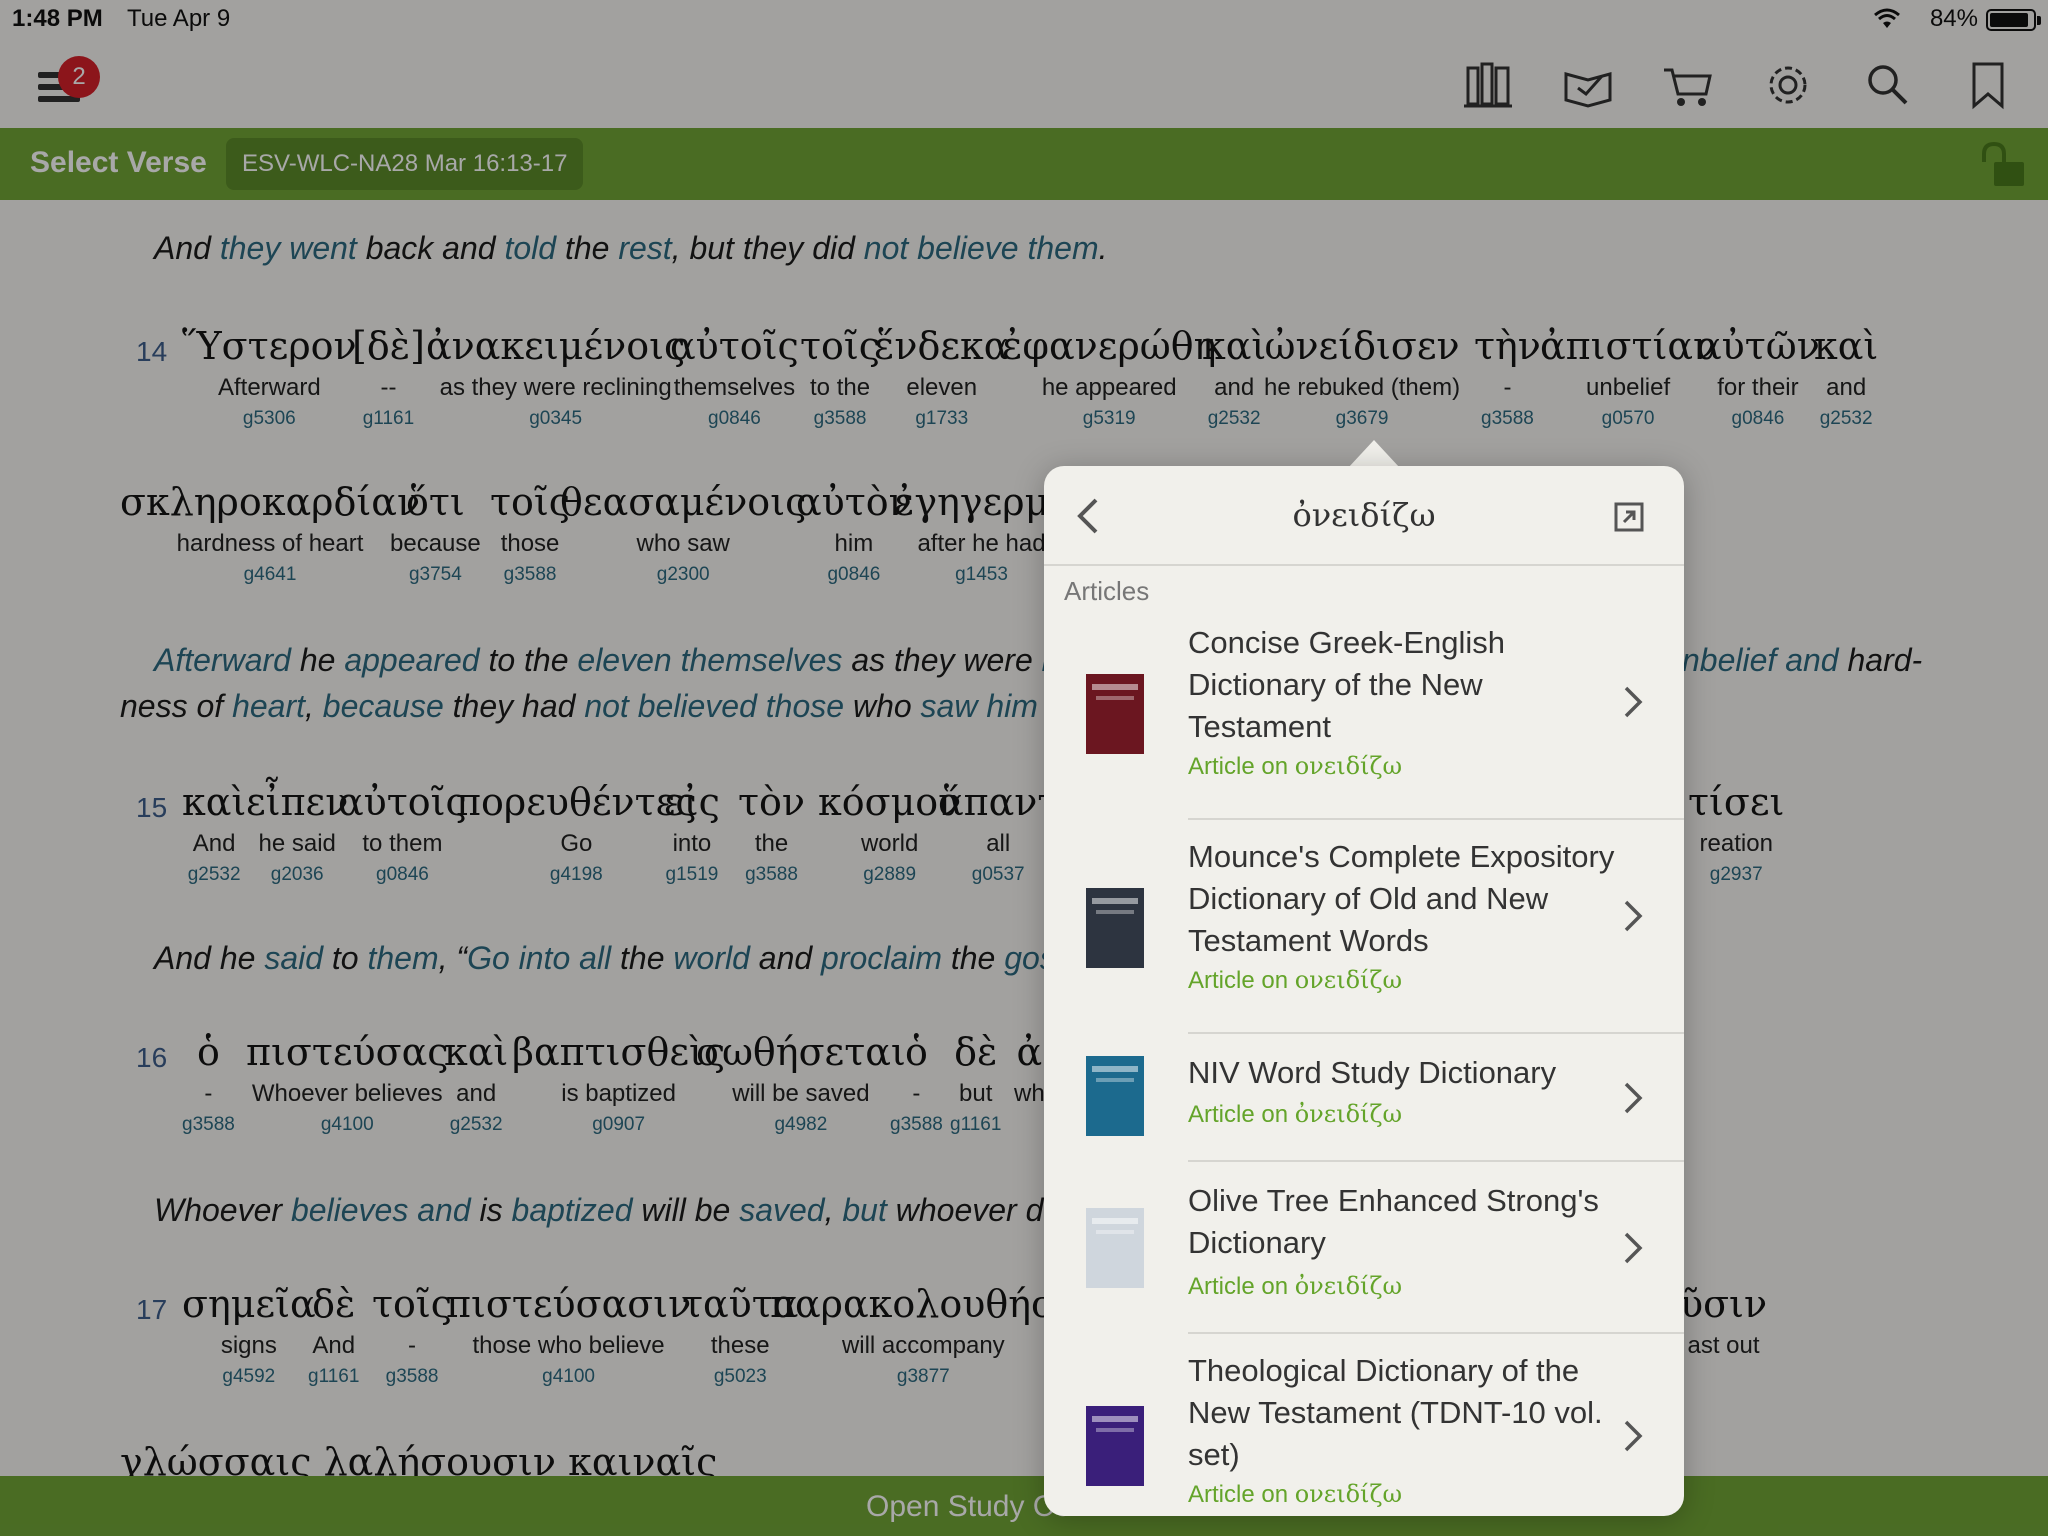 This screenshot has height=1536, width=2048. What do you see at coordinates (402, 802) in the screenshot?
I see `greek-text: αὐτοῖς` at bounding box center [402, 802].